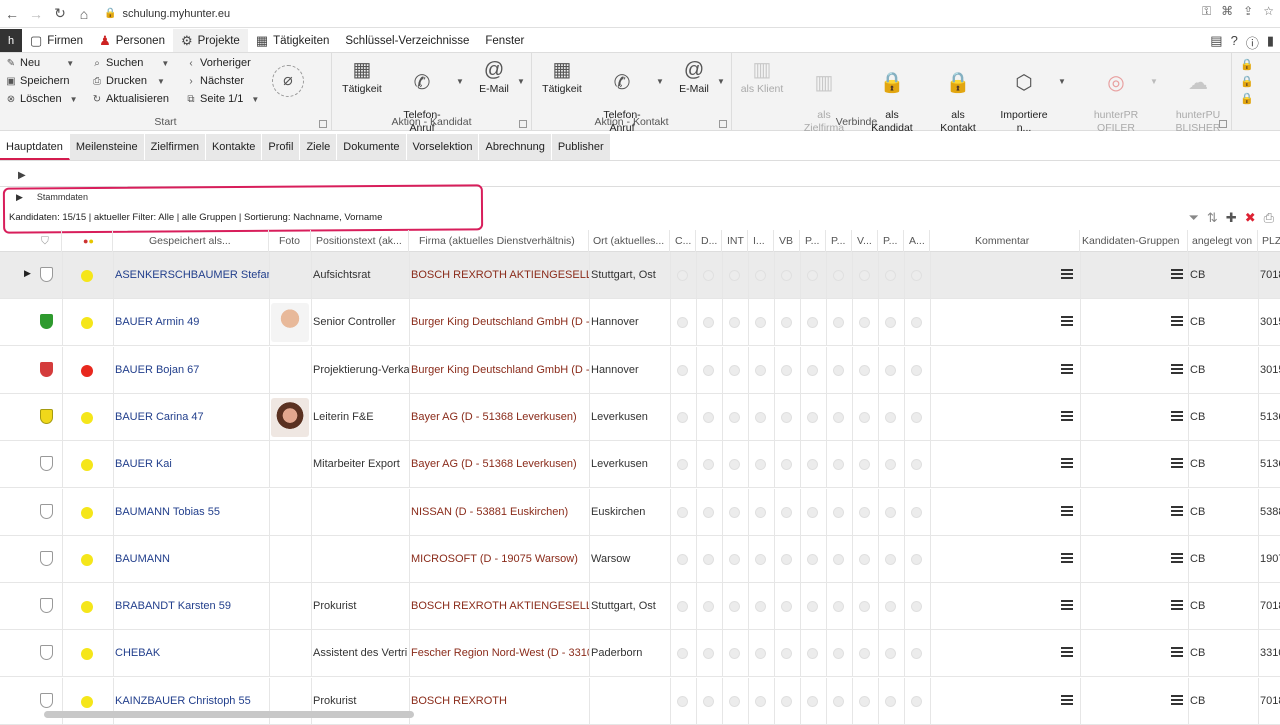 Image resolution: width=1280 pixels, height=725 pixels. I want to click on print-icon: ⎙, so click(1269, 218).